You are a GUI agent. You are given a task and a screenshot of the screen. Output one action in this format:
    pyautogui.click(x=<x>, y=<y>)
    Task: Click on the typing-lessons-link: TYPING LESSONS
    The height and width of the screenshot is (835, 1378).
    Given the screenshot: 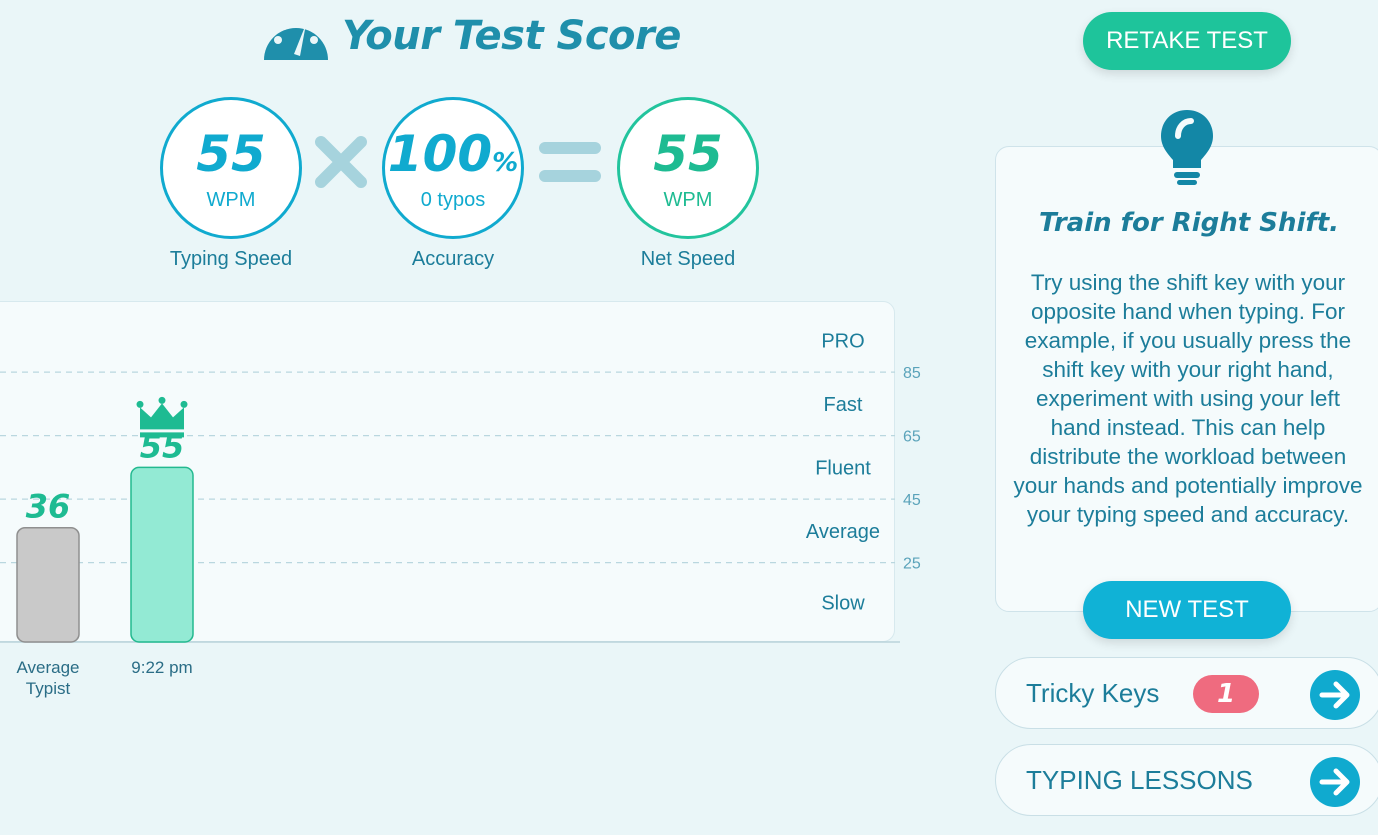 What is the action you would take?
    pyautogui.click(x=1186, y=780)
    